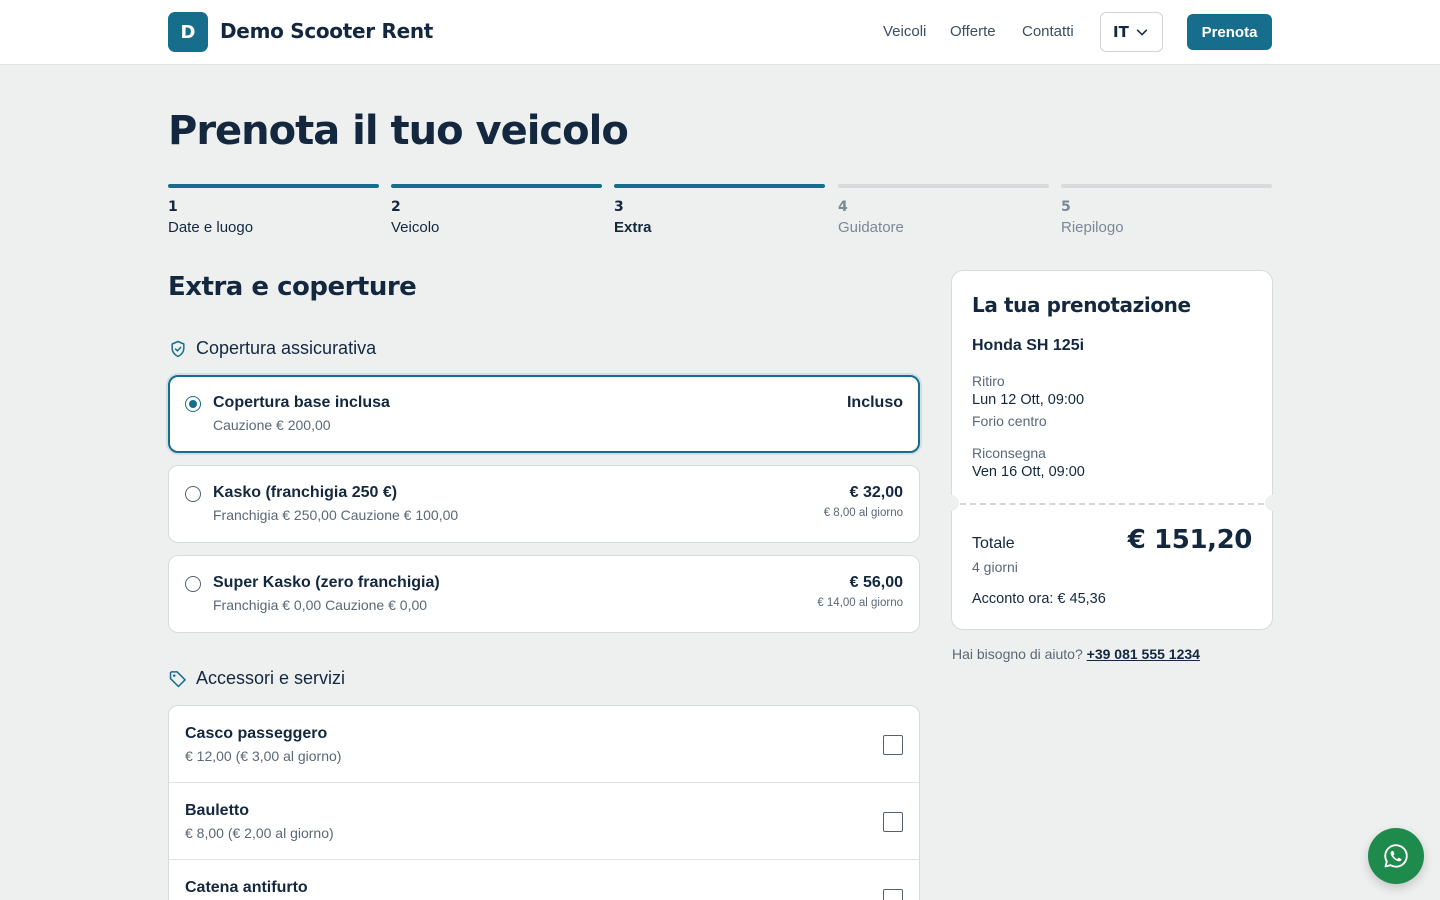  I want to click on step-label: Date e luogo, so click(211, 227).